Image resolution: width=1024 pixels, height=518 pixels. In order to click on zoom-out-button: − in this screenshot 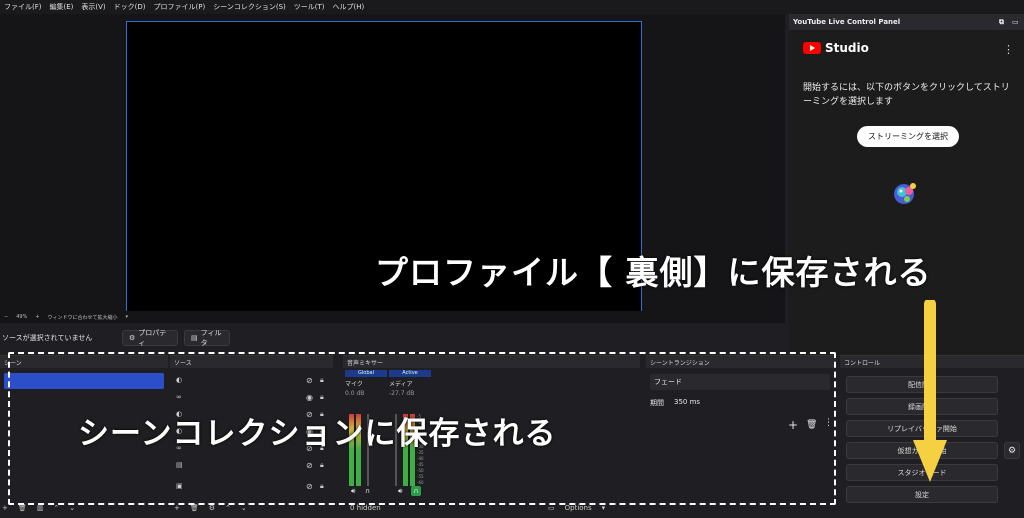, I will do `click(6, 317)`.